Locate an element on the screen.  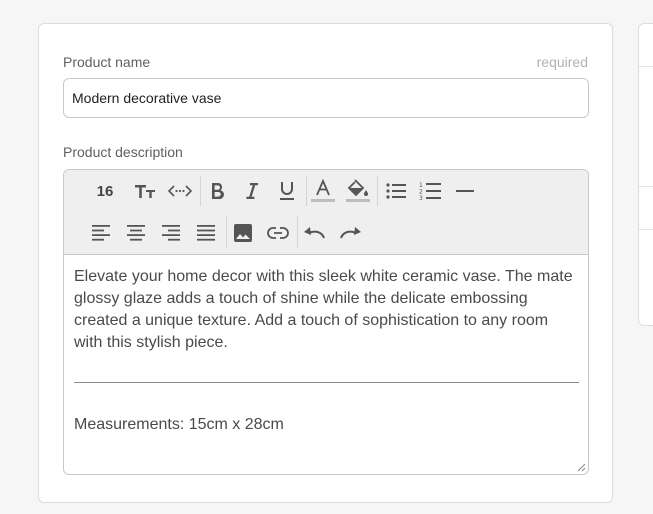
svg-text: 3 is located at coordinates (421, 198).